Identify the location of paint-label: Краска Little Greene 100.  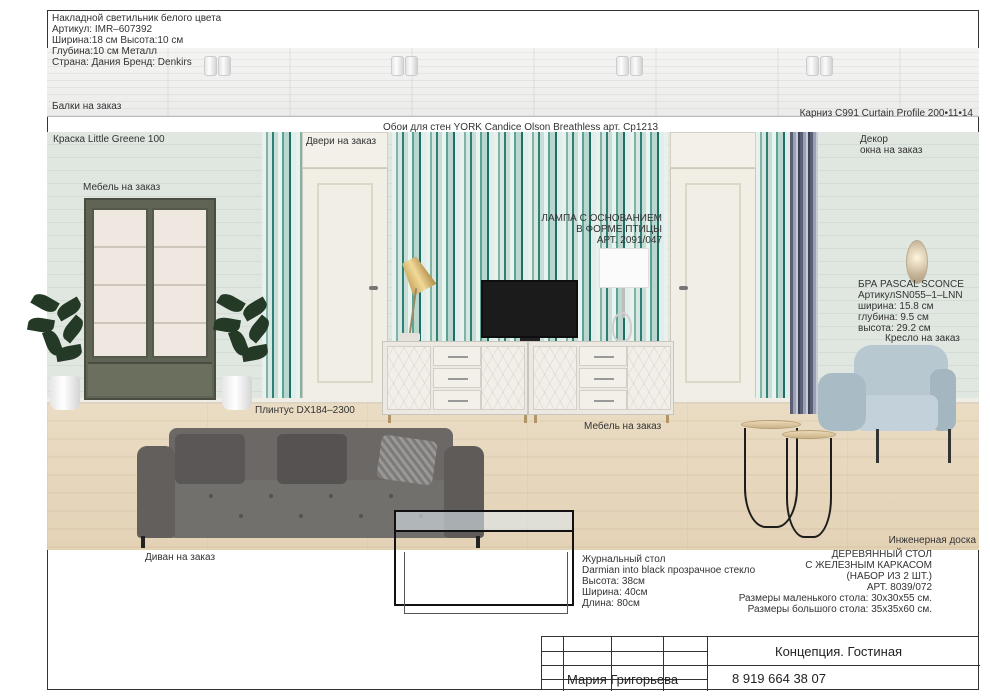
(109, 139).